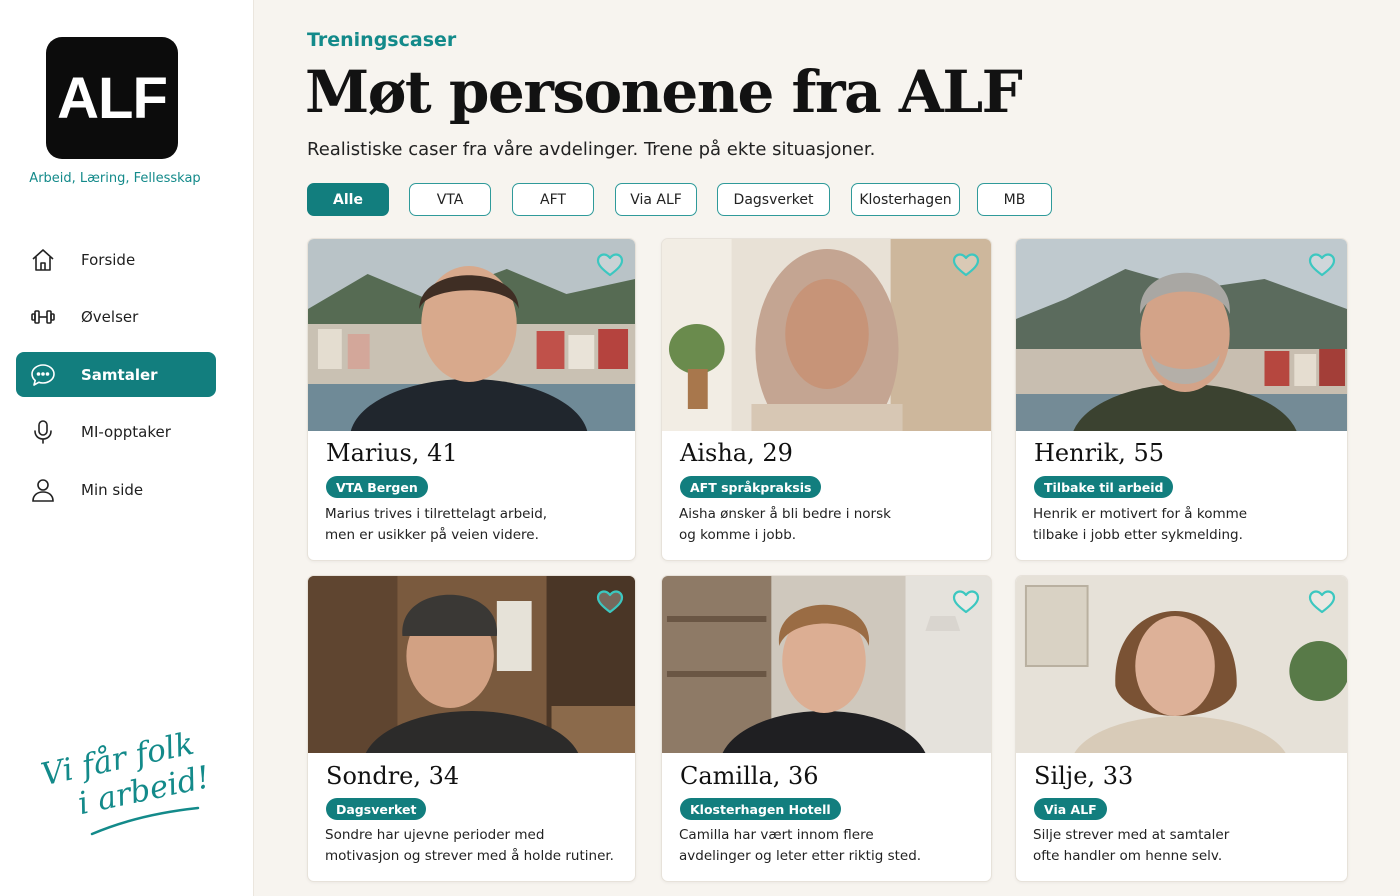 The height and width of the screenshot is (896, 1400). Describe the element at coordinates (382, 40) in the screenshot. I see `eyebrow: Treningscaser` at that location.